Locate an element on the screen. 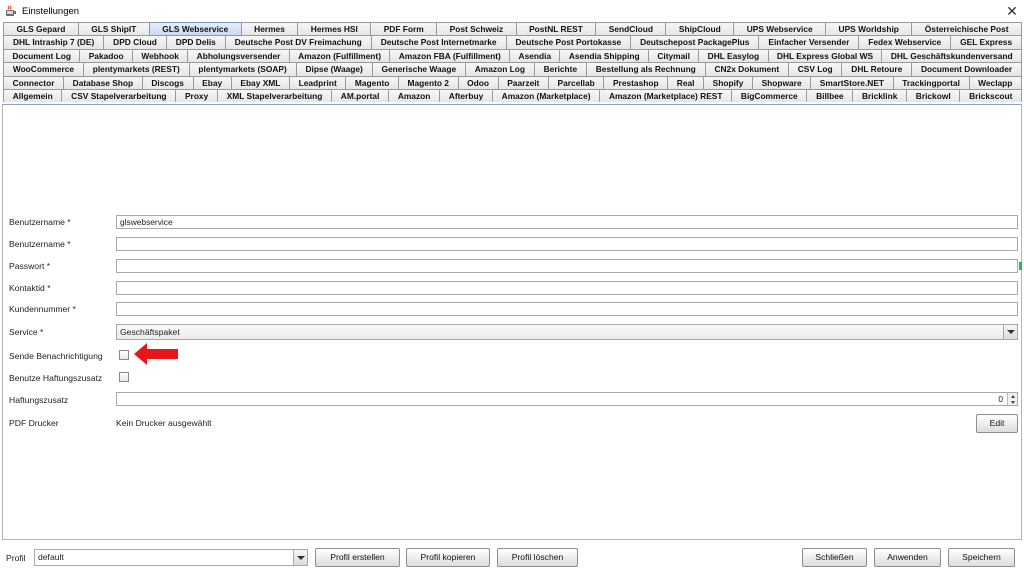 This screenshot has width=1024, height=573. profil-select: default is located at coordinates (171, 557).